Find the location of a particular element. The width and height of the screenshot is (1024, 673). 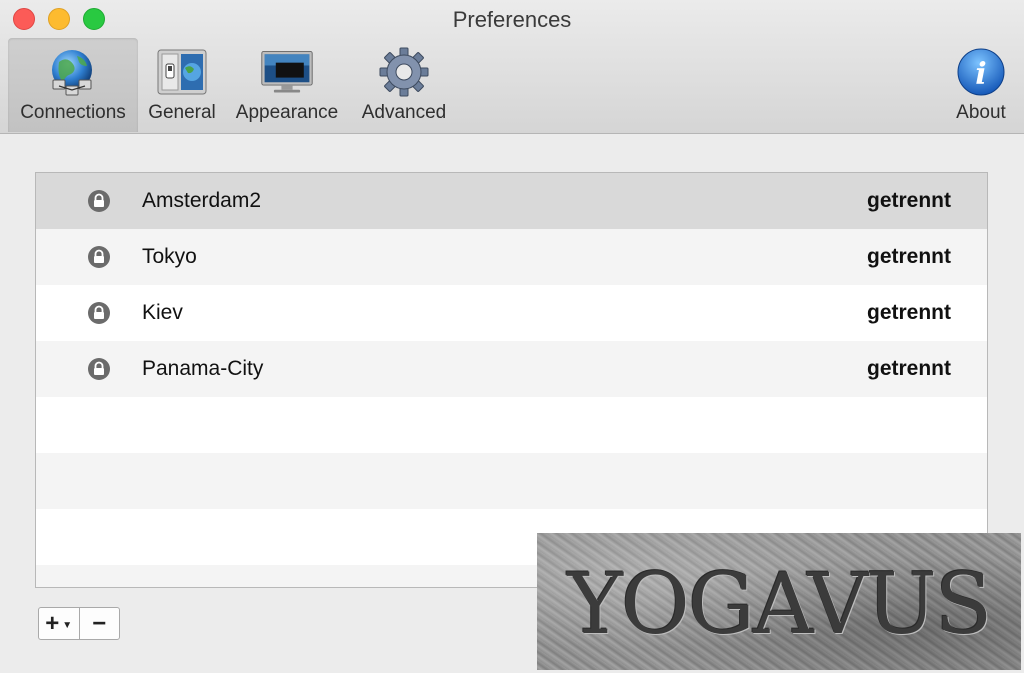

watermark-text: YOGAVUS is located at coordinates (780, 604).